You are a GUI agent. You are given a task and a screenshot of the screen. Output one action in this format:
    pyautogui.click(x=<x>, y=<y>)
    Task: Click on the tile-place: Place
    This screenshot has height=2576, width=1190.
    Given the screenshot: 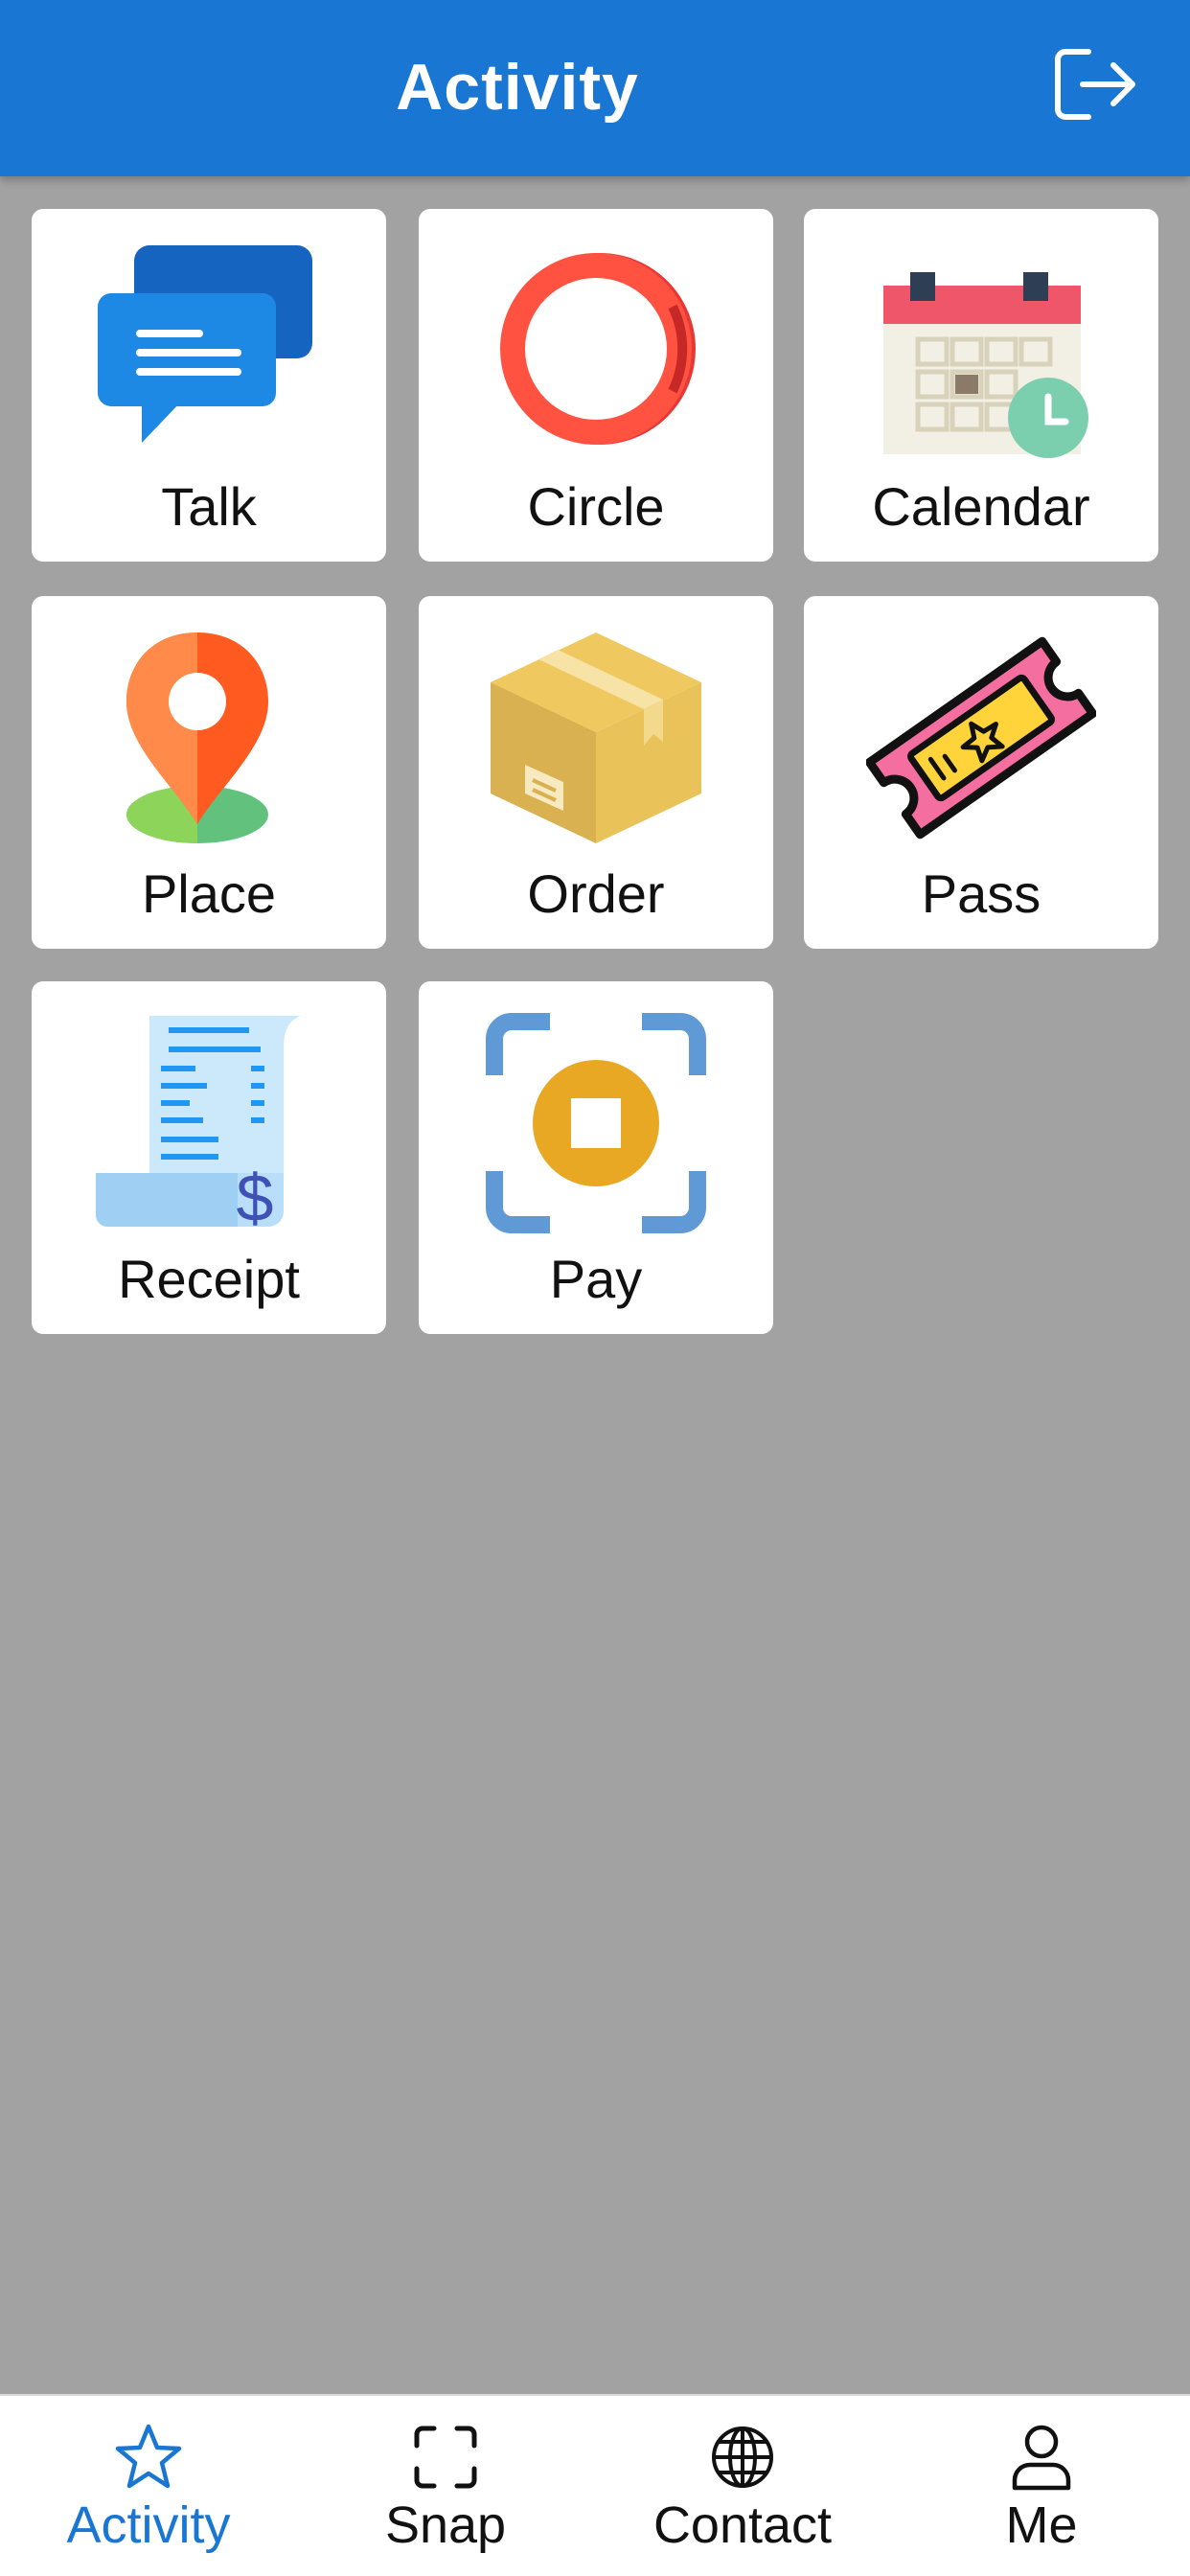 What is the action you would take?
    pyautogui.click(x=209, y=772)
    